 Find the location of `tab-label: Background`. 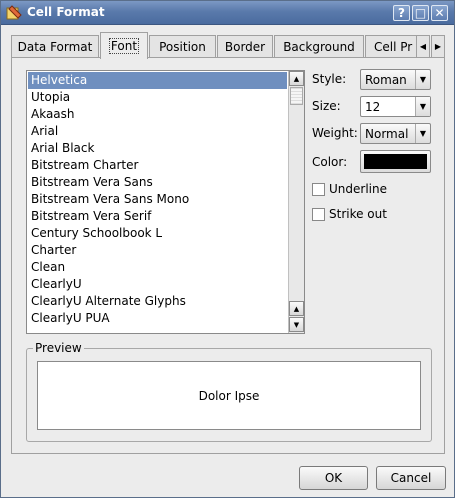

tab-label: Background is located at coordinates (319, 47).